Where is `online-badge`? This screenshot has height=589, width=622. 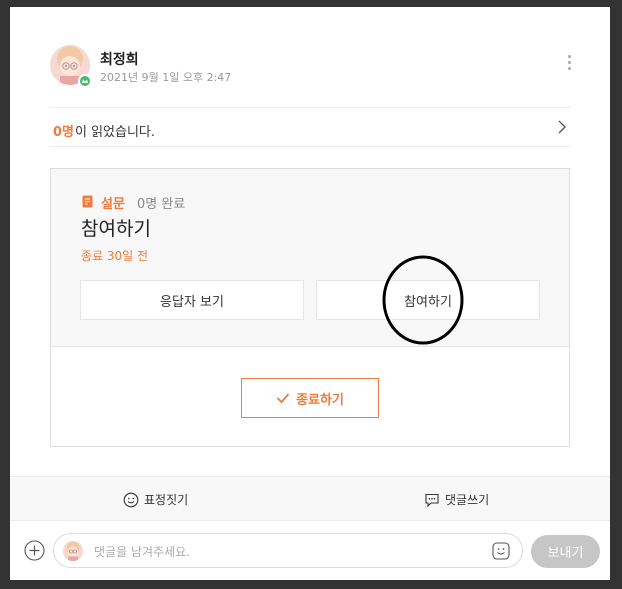
online-badge is located at coordinates (85, 81).